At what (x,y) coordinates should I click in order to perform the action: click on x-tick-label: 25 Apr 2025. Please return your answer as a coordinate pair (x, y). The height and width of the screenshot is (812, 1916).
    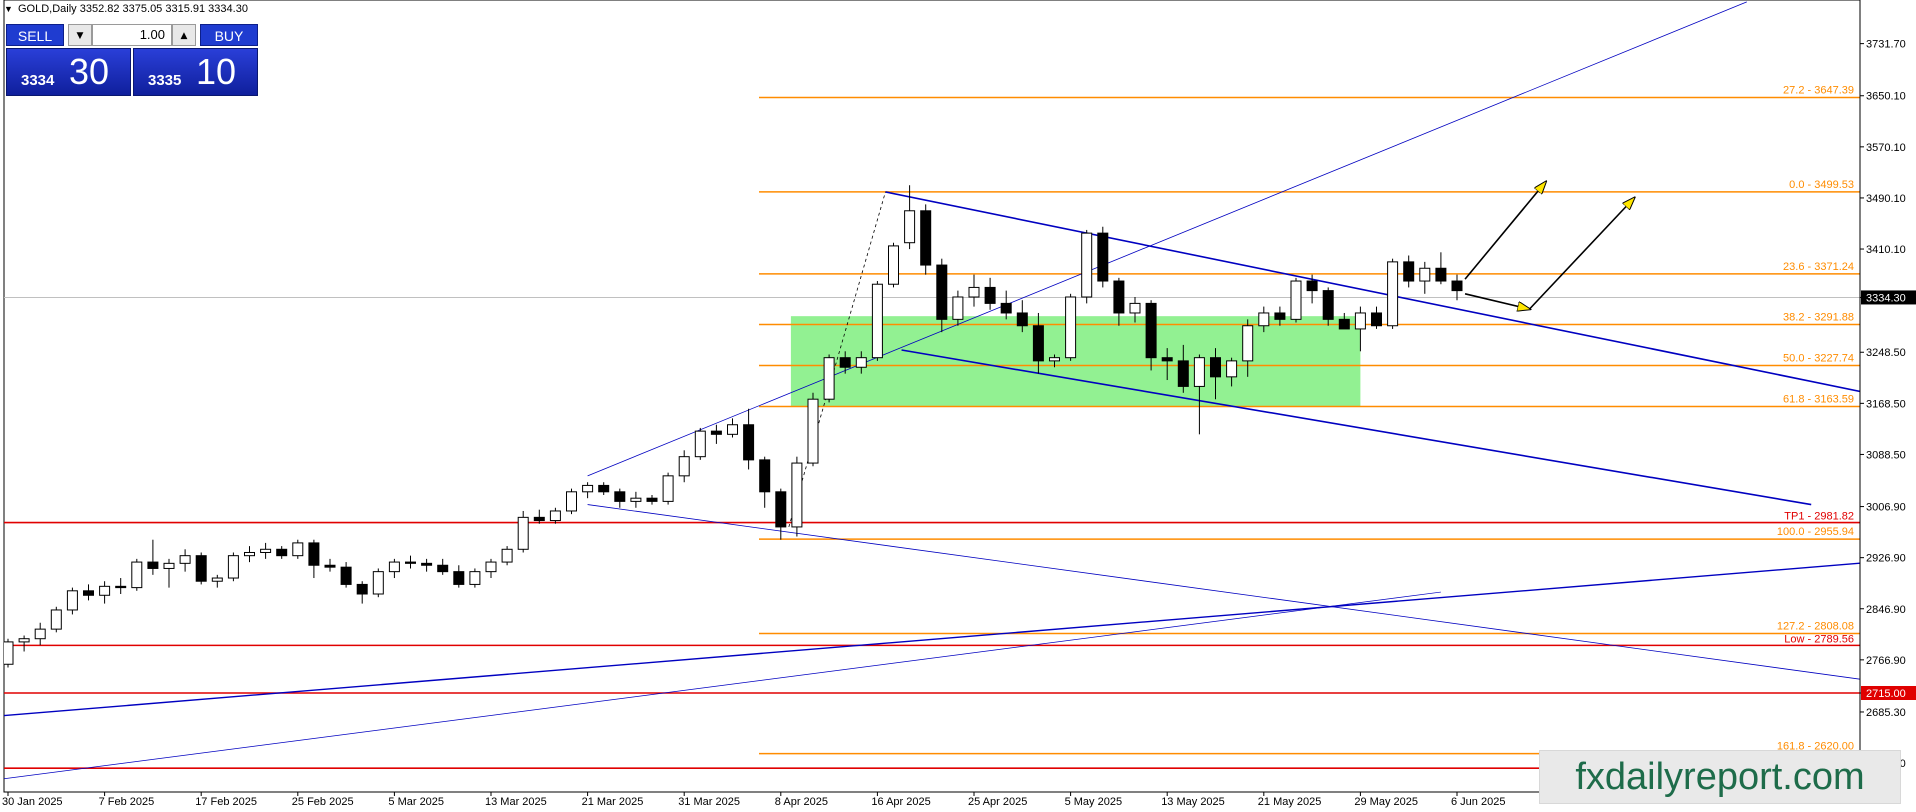
    Looking at the image, I should click on (997, 802).